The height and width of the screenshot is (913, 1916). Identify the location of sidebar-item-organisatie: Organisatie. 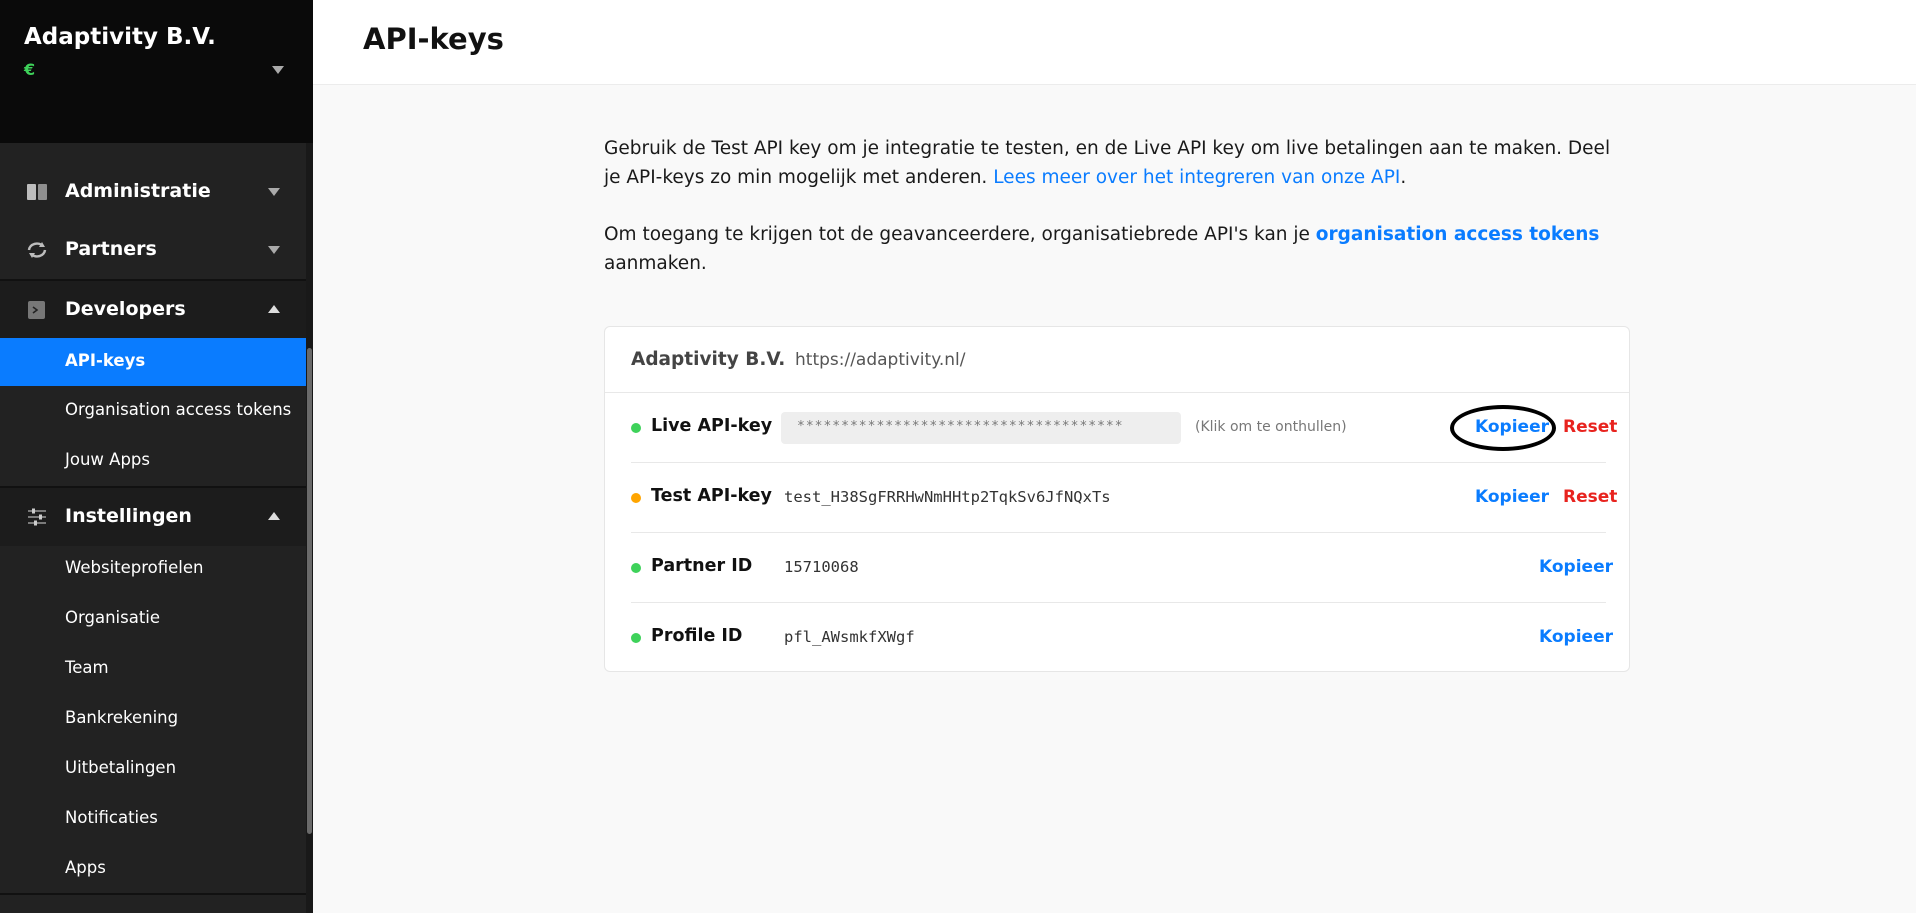
(153, 619).